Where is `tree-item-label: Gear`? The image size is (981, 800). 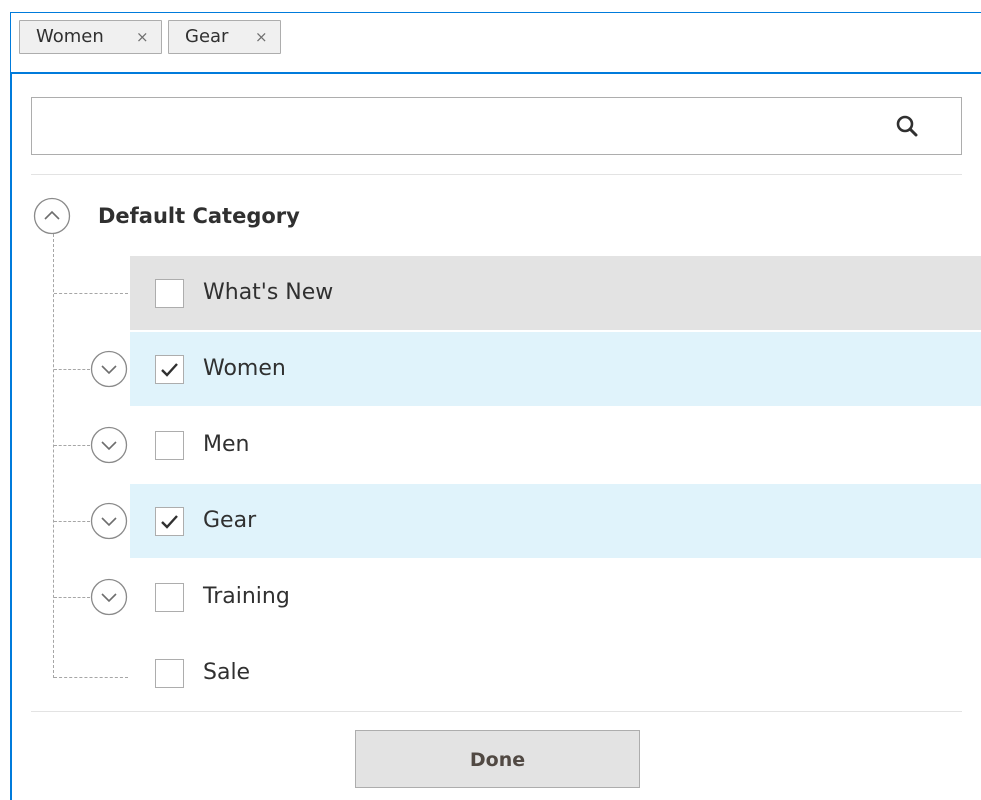 tree-item-label: Gear is located at coordinates (230, 520).